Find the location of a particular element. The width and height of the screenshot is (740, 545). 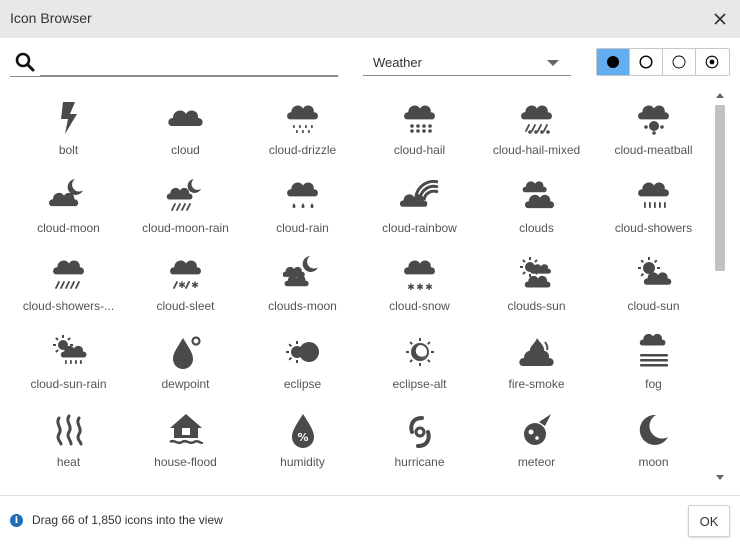

icon-tile: cloud-meatball is located at coordinates (652, 127).